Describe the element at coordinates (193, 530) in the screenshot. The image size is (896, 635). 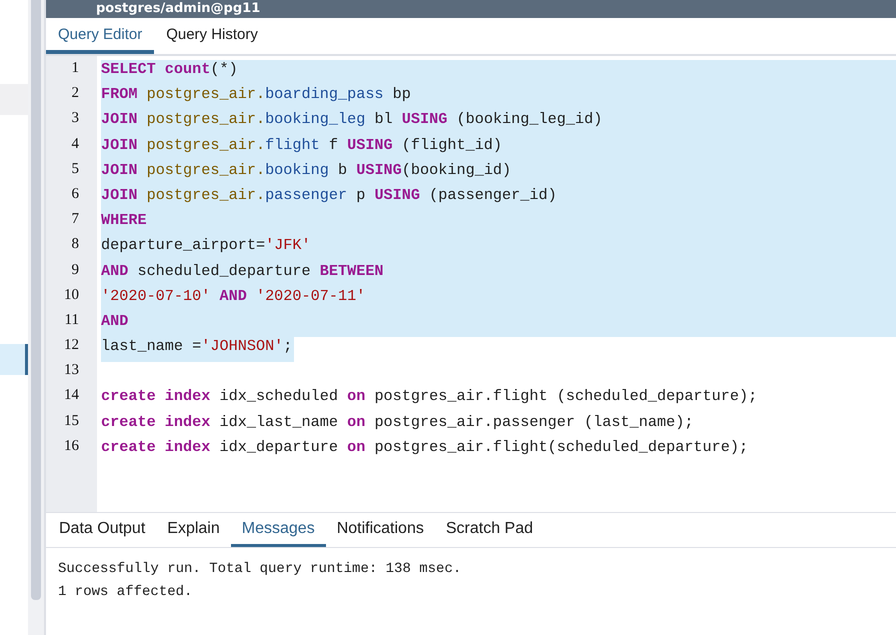
I see `output-tab: Explain` at that location.